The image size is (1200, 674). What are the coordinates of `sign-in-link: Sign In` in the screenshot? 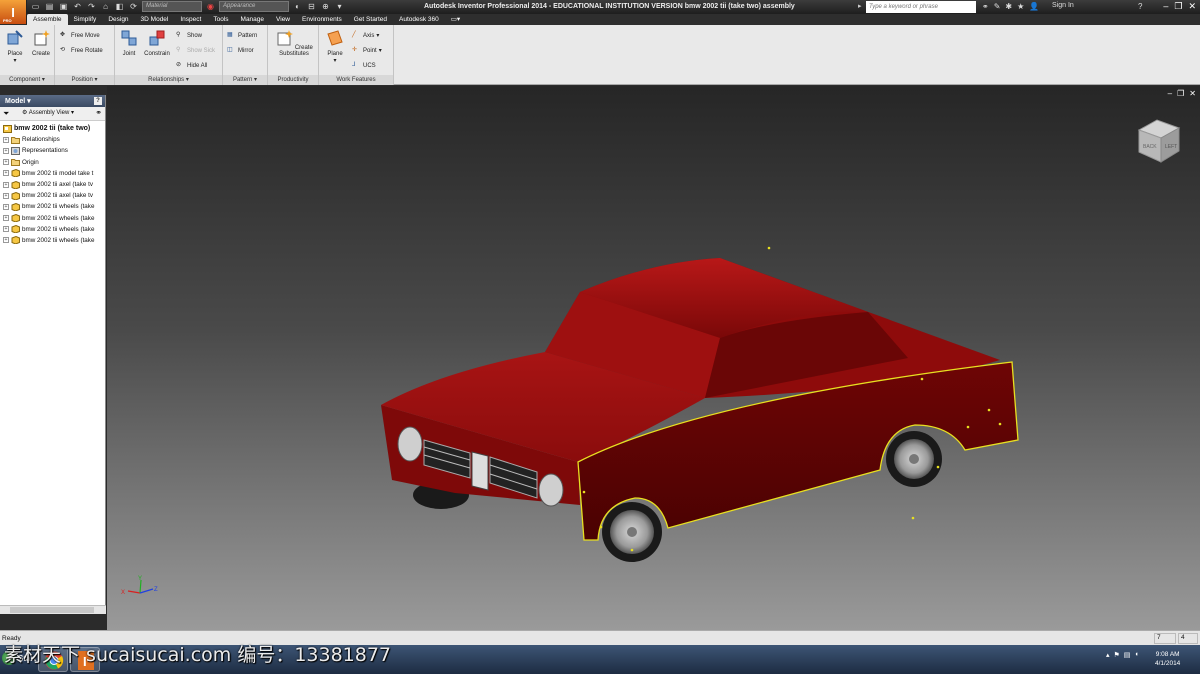 It's located at (1063, 5).